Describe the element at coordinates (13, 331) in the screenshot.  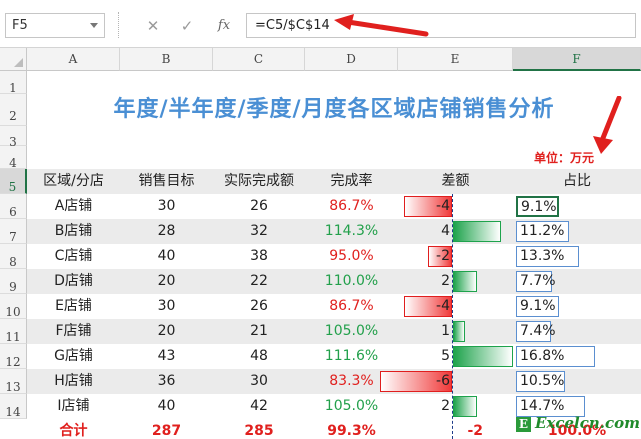
I see `row-header-11: 11` at that location.